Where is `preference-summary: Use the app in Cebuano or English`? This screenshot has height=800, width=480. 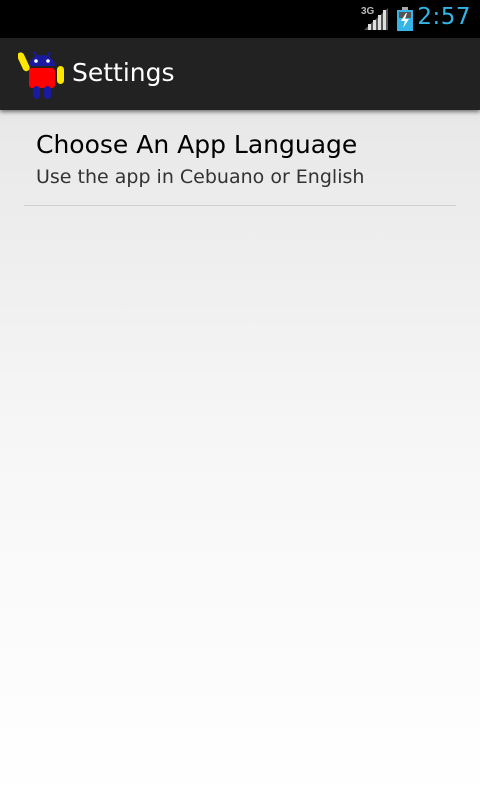
preference-summary: Use the app in Cebuano or English is located at coordinates (200, 177).